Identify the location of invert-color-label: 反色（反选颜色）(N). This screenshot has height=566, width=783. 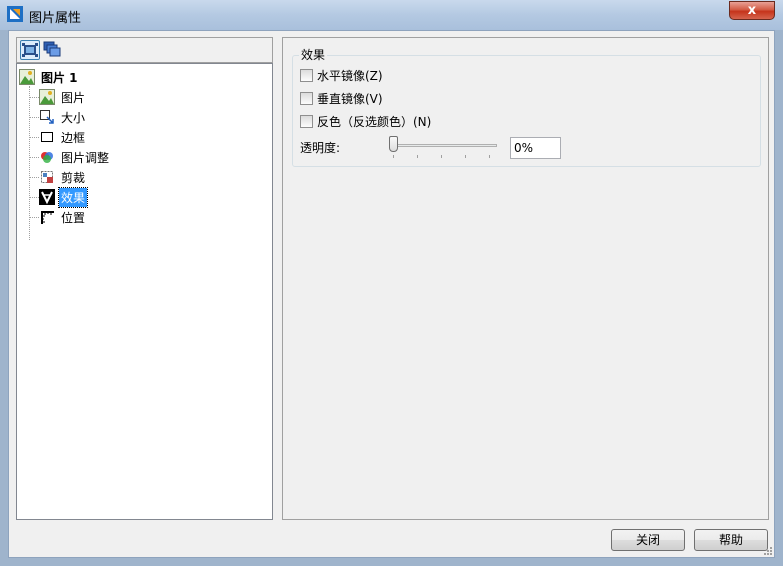
(374, 121).